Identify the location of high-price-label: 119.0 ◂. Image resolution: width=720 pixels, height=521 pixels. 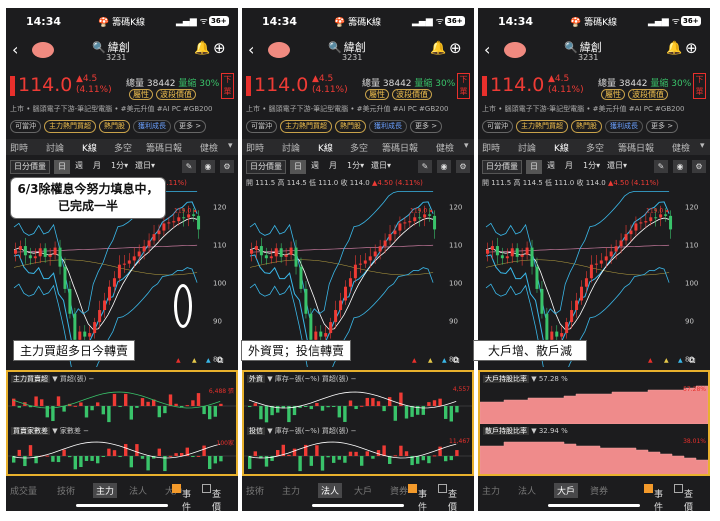
(657, 210).